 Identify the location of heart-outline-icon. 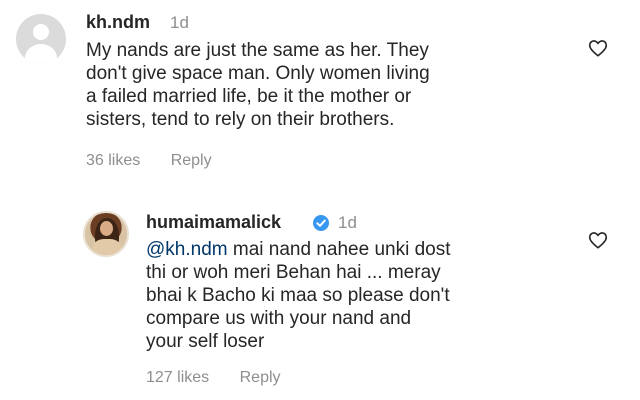
(598, 240).